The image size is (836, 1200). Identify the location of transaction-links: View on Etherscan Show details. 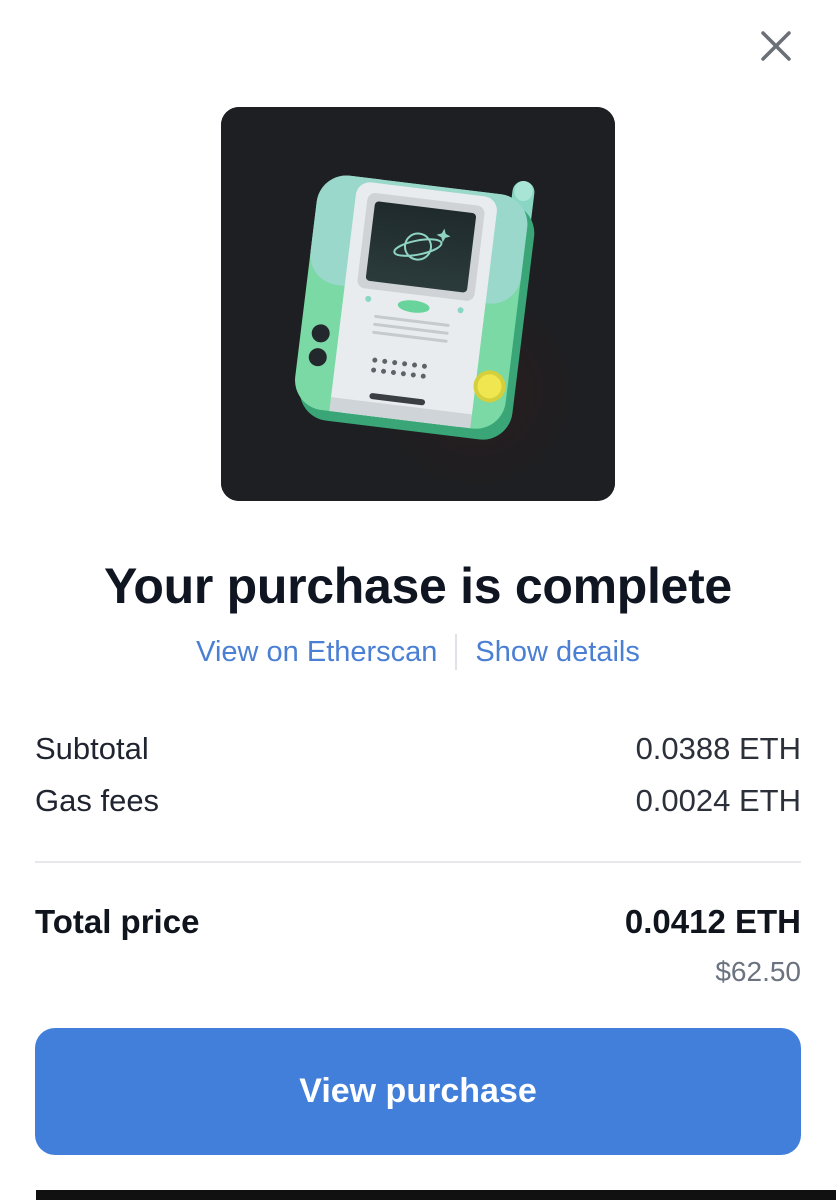
(418, 652).